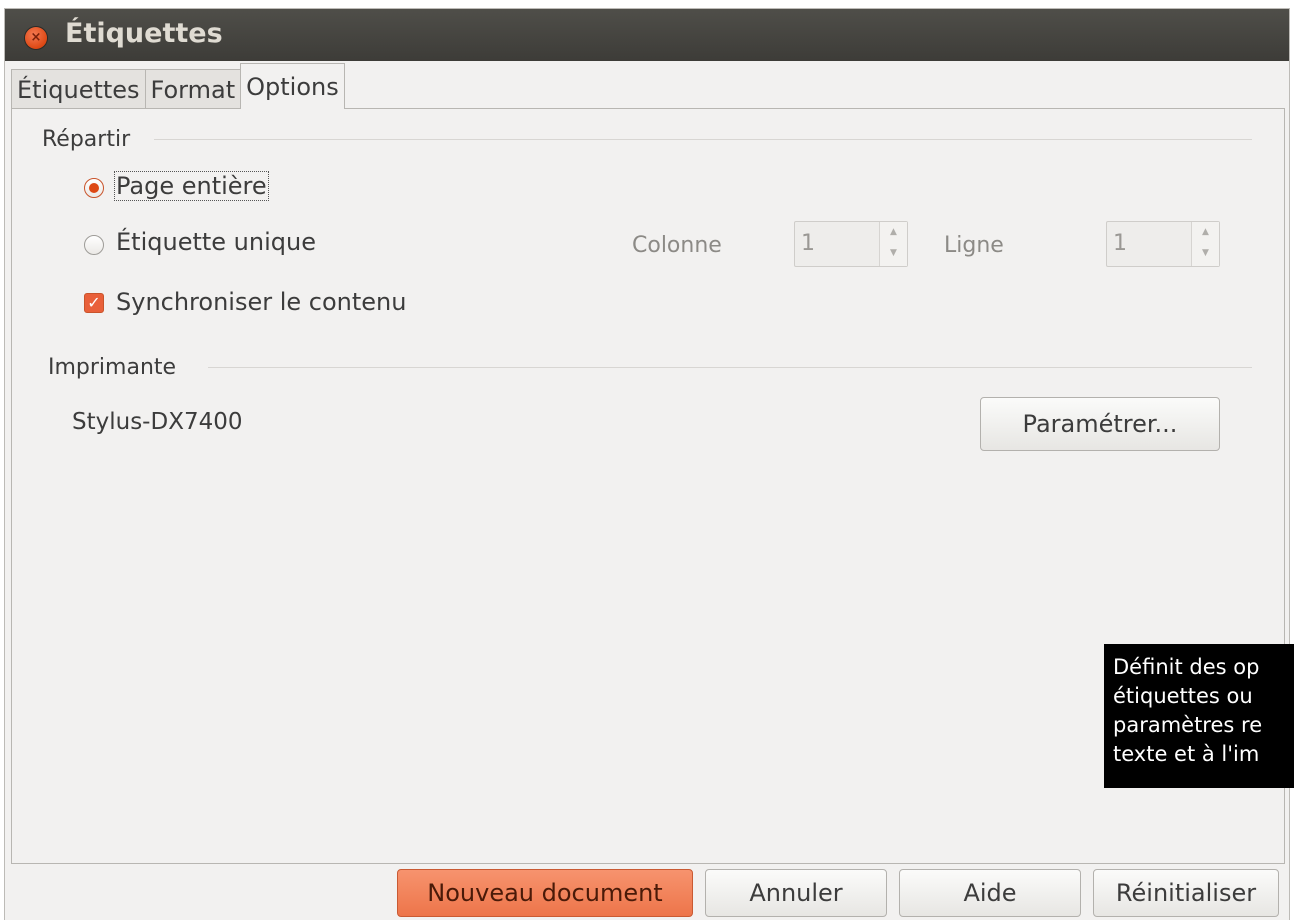  What do you see at coordinates (157, 422) in the screenshot?
I see `printer-name: Stylus-DX7400` at bounding box center [157, 422].